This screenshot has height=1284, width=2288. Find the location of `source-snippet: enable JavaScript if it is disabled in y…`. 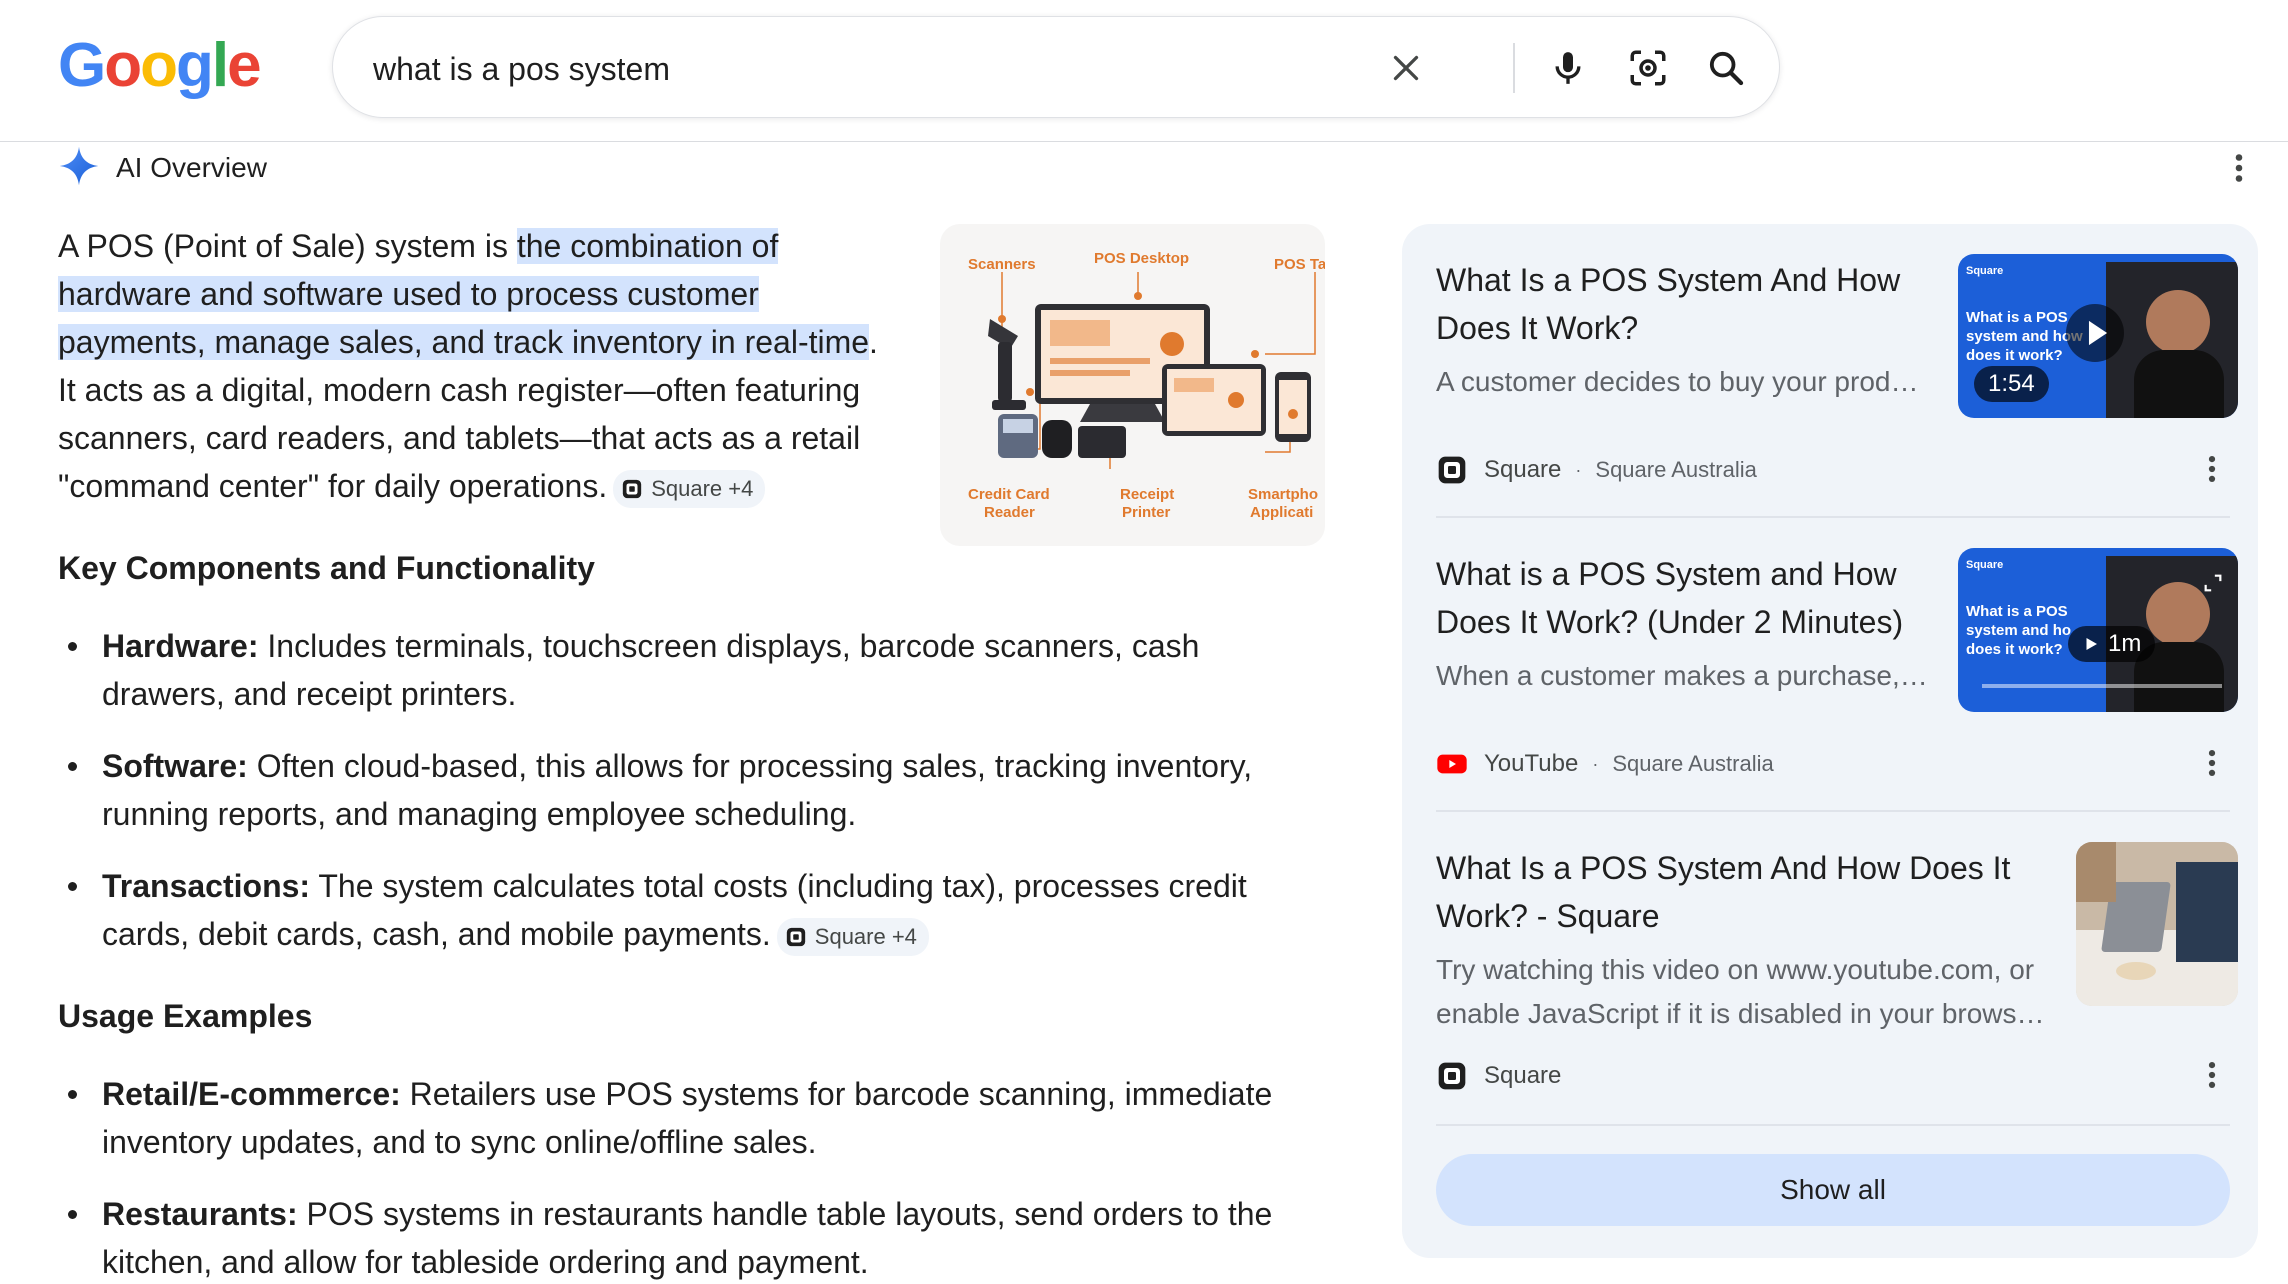

source-snippet: enable JavaScript if it is disabled in y… is located at coordinates (1740, 1013).